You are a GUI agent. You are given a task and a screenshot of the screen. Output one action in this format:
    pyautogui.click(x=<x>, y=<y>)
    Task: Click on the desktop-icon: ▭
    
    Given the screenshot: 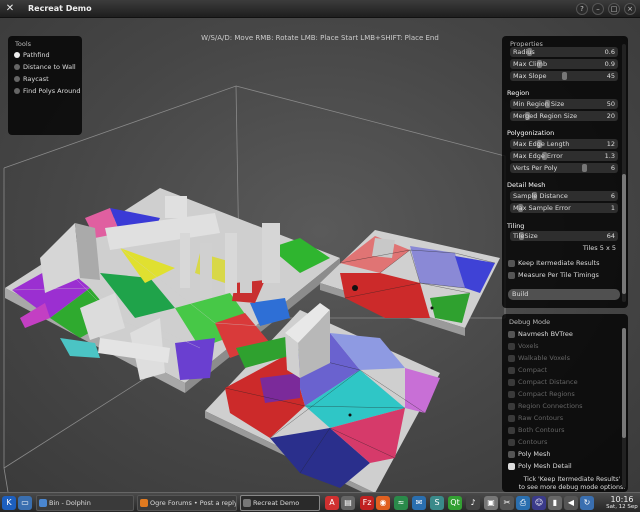 What is the action you would take?
    pyautogui.click(x=25, y=503)
    